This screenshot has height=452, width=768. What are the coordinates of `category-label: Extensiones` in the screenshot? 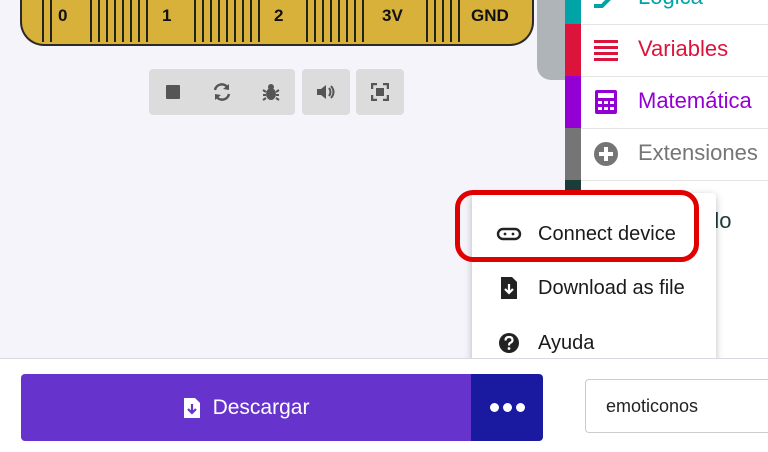 It's located at (698, 152).